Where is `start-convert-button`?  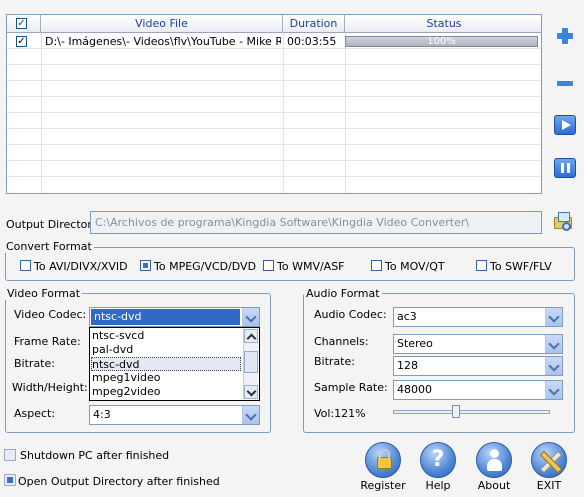 start-convert-button is located at coordinates (565, 125).